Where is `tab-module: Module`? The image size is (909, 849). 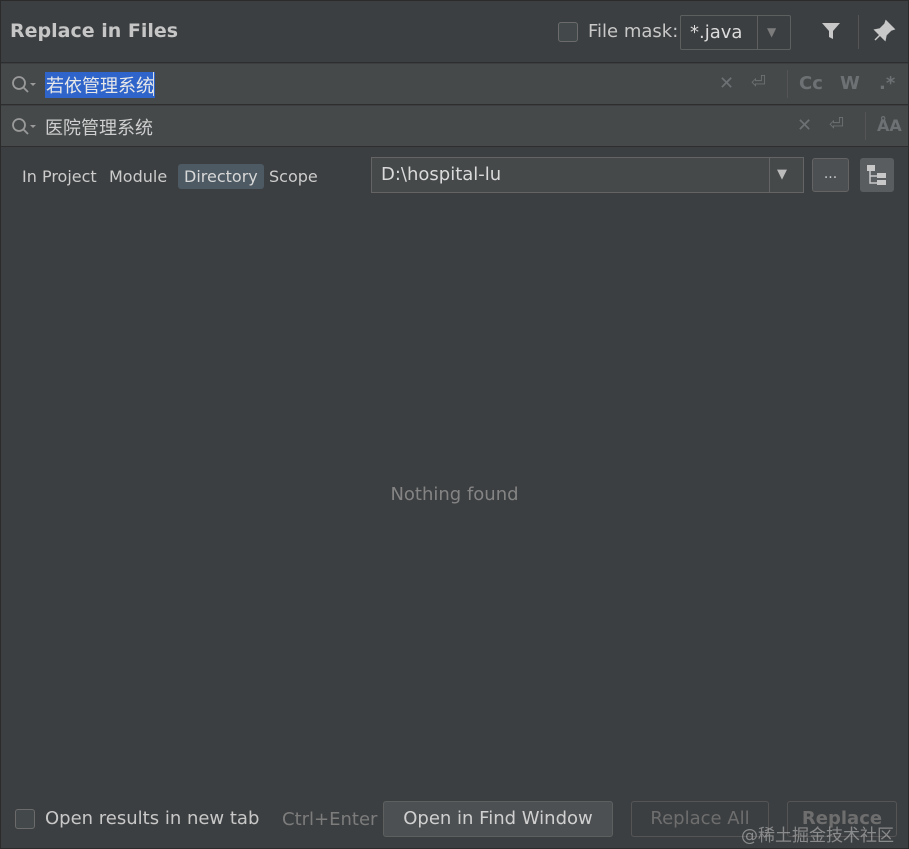 tab-module: Module is located at coordinates (138, 176).